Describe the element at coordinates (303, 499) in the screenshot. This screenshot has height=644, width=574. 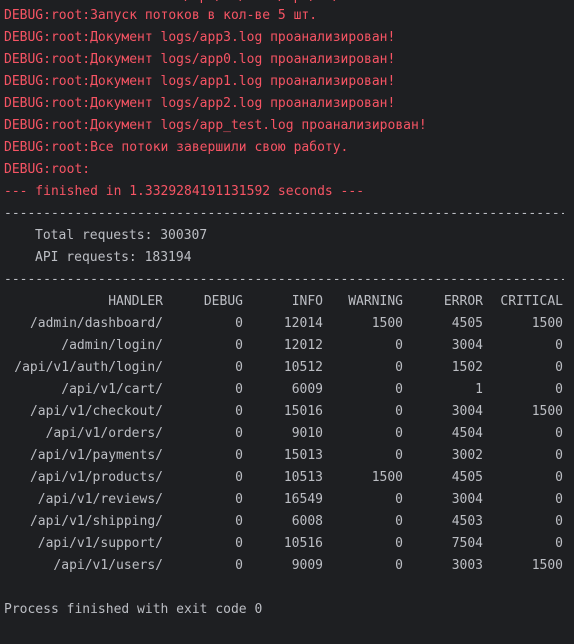
I see `table-cell: 16549` at that location.